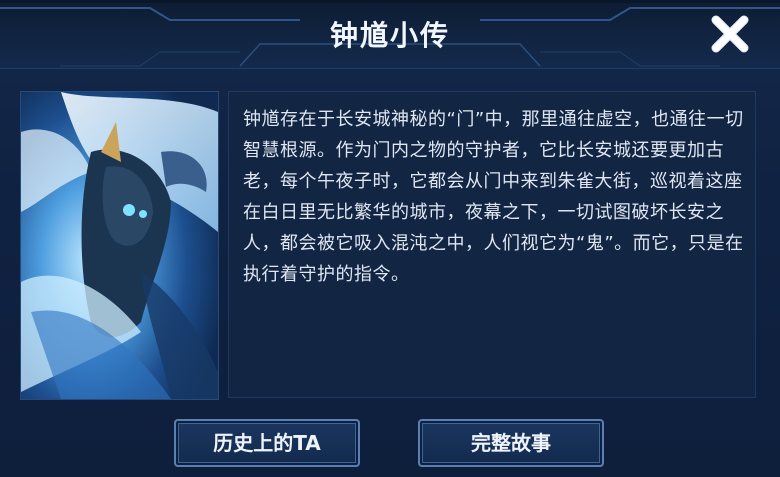  What do you see at coordinates (267, 443) in the screenshot?
I see `history-button: 历史上的TA` at bounding box center [267, 443].